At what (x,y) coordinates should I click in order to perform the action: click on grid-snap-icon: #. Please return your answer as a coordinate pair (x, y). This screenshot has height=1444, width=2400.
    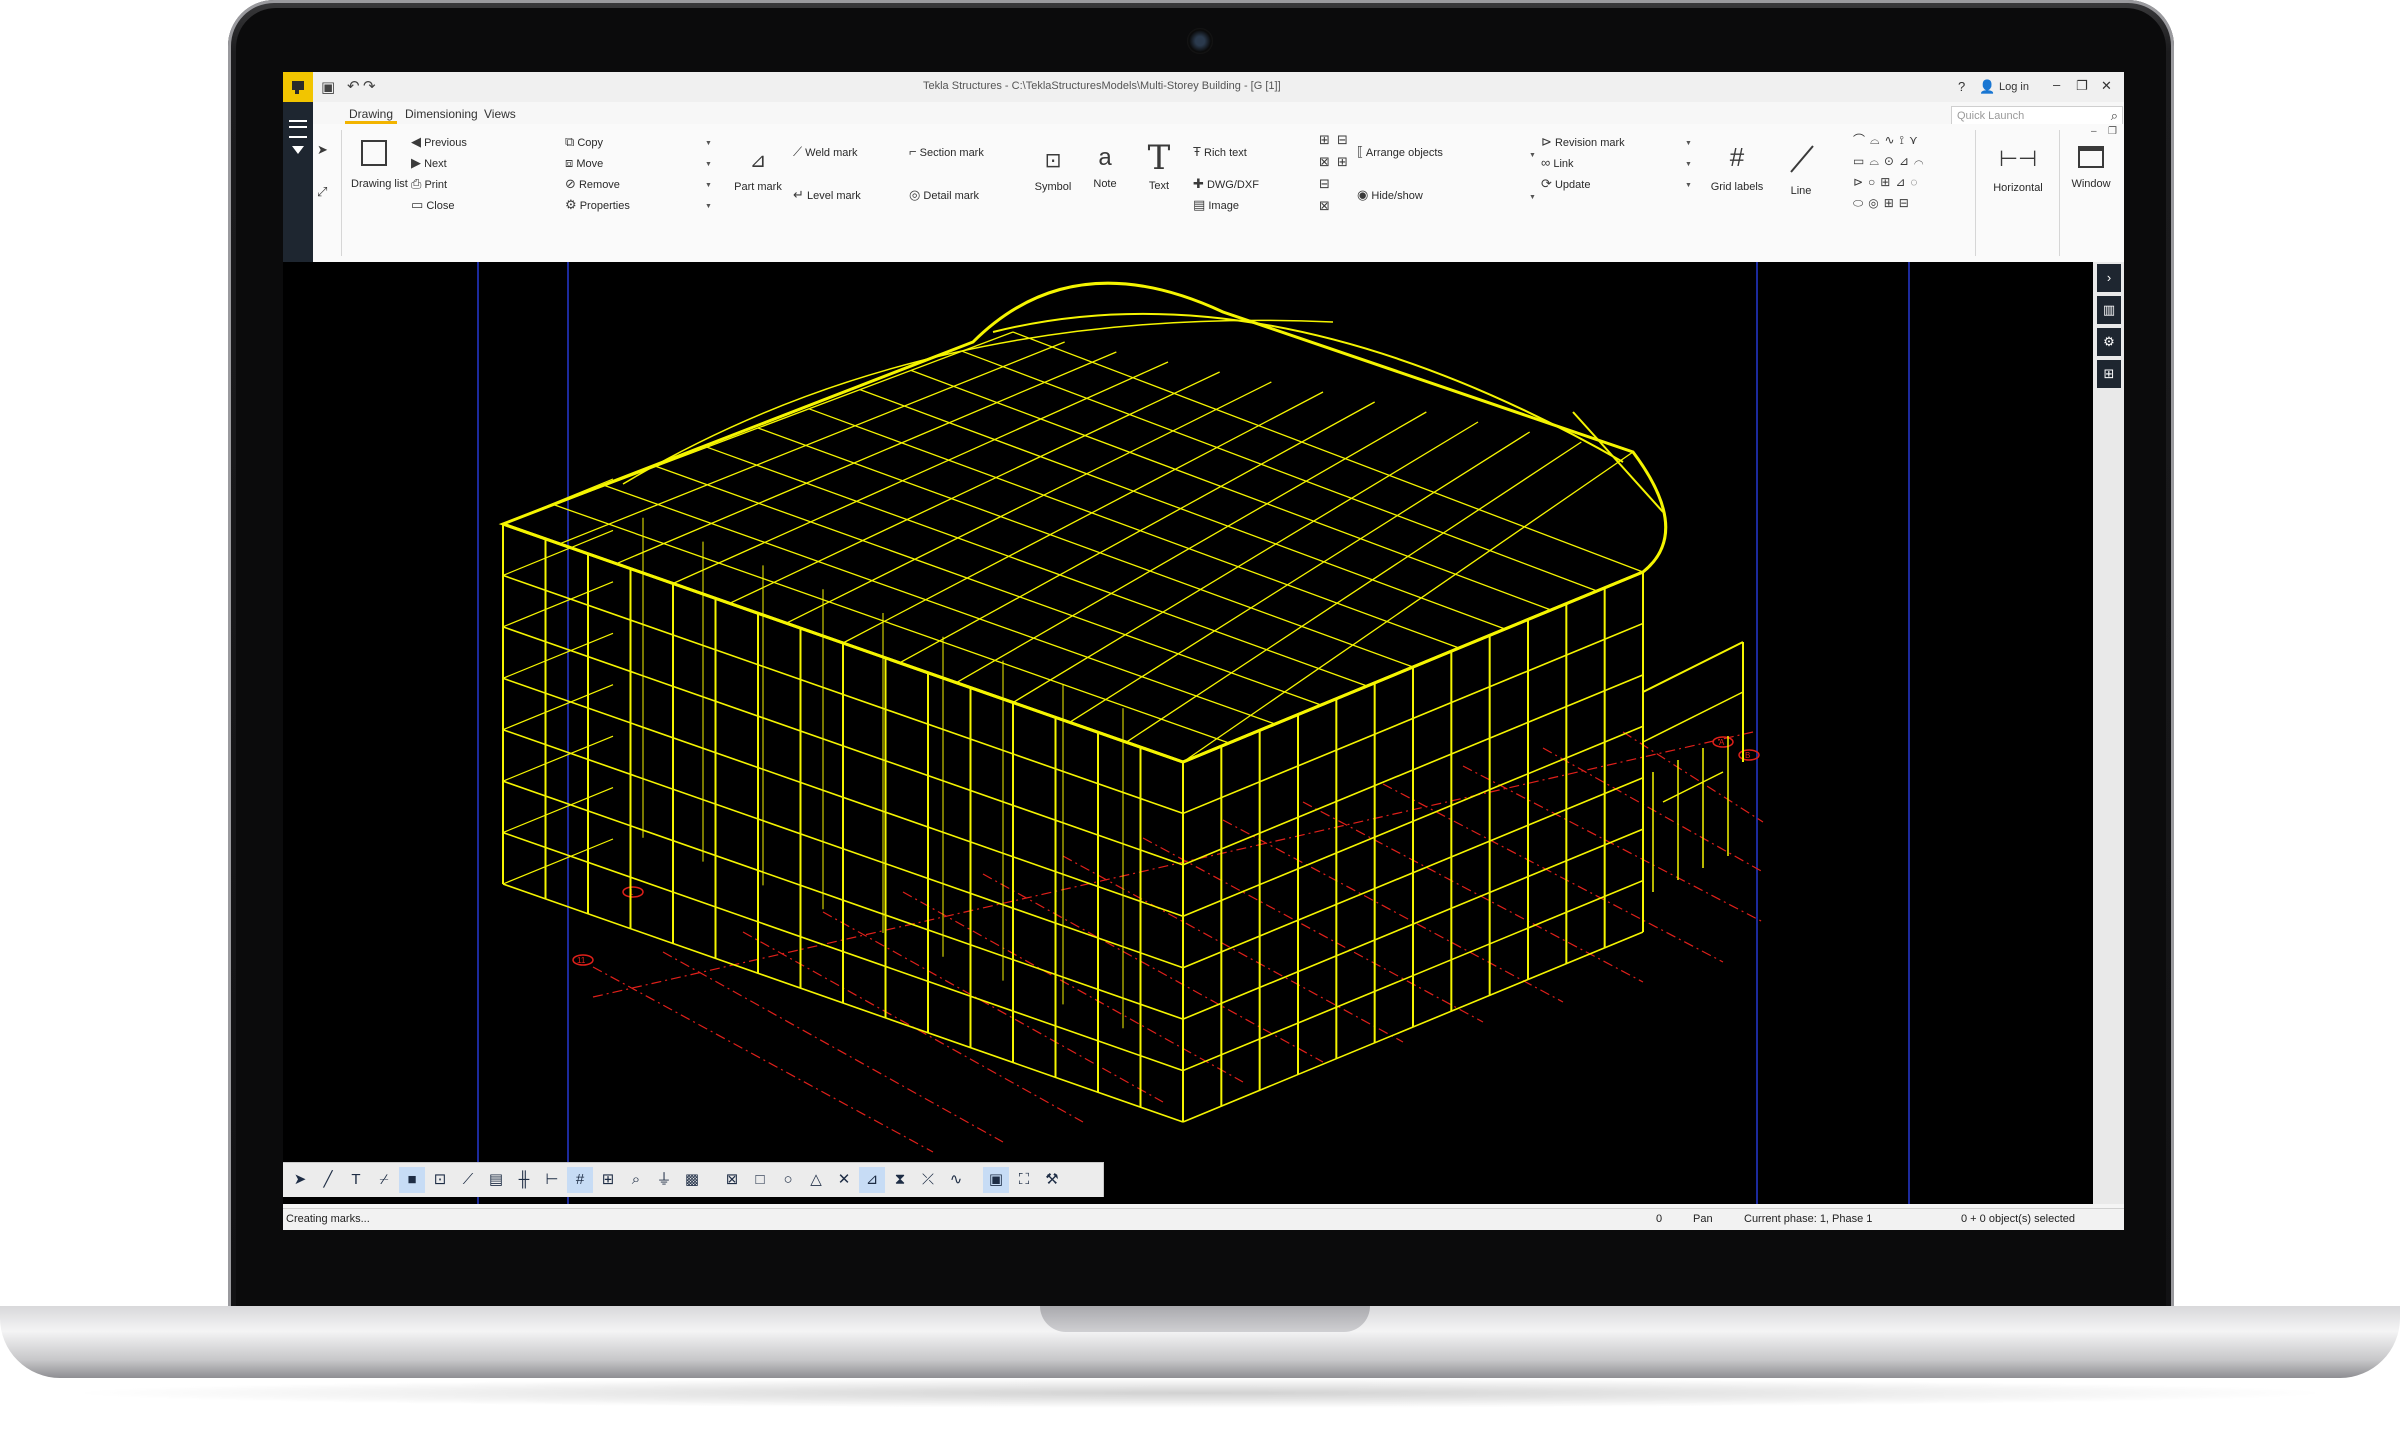
    Looking at the image, I should click on (580, 1180).